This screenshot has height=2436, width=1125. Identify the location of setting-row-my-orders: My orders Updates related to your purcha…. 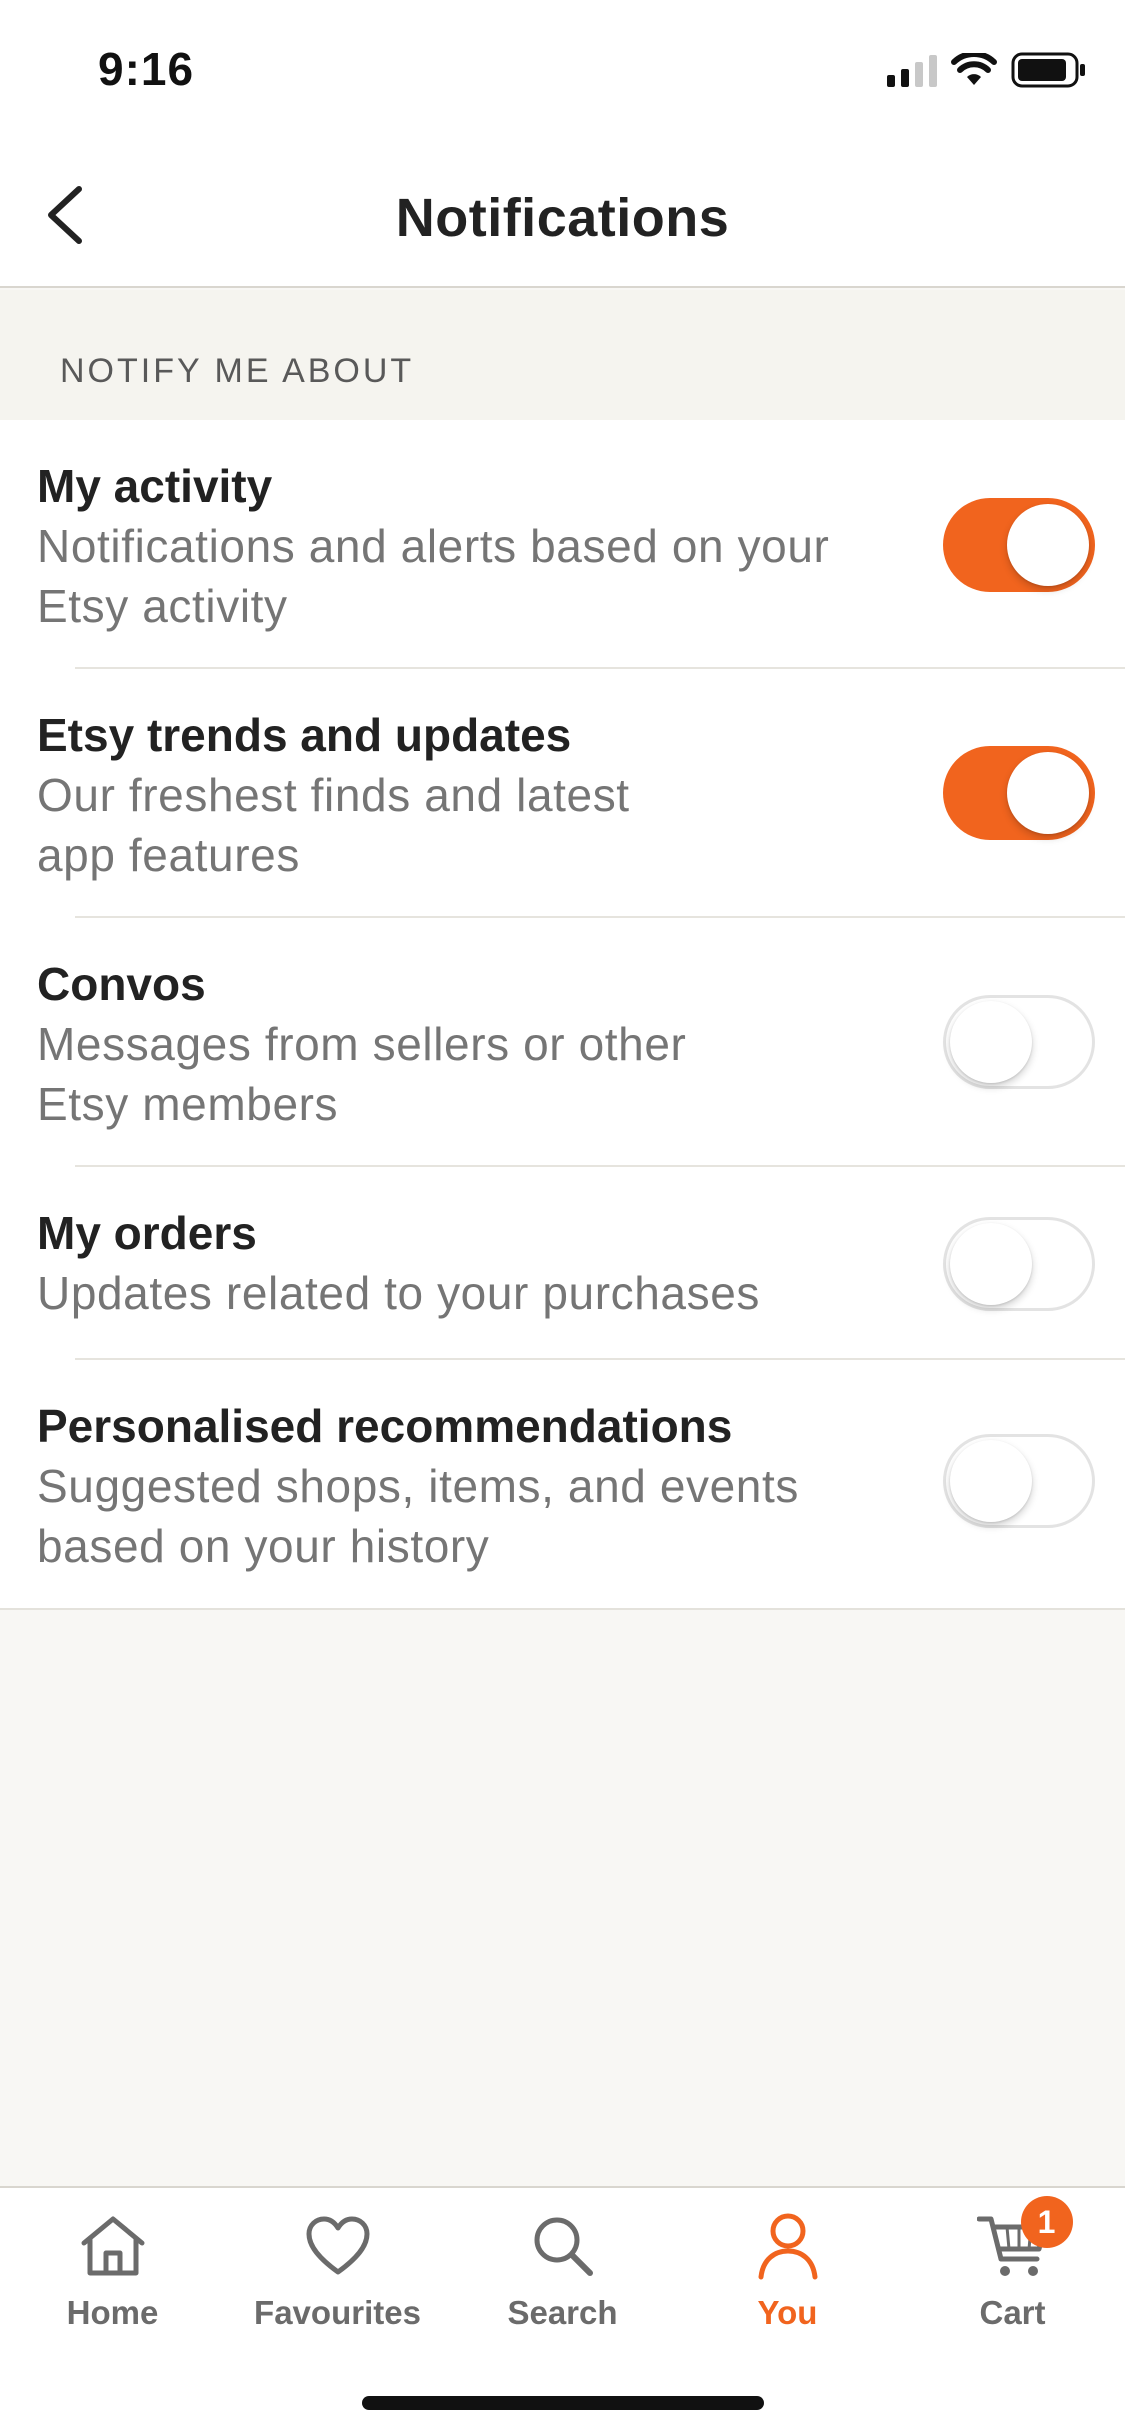
(562, 1263).